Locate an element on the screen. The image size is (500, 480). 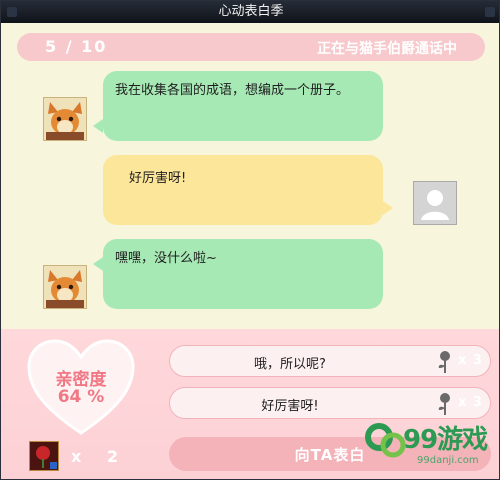
reply-option-1: 哦，所以呢? x 3 is located at coordinates (330, 361).